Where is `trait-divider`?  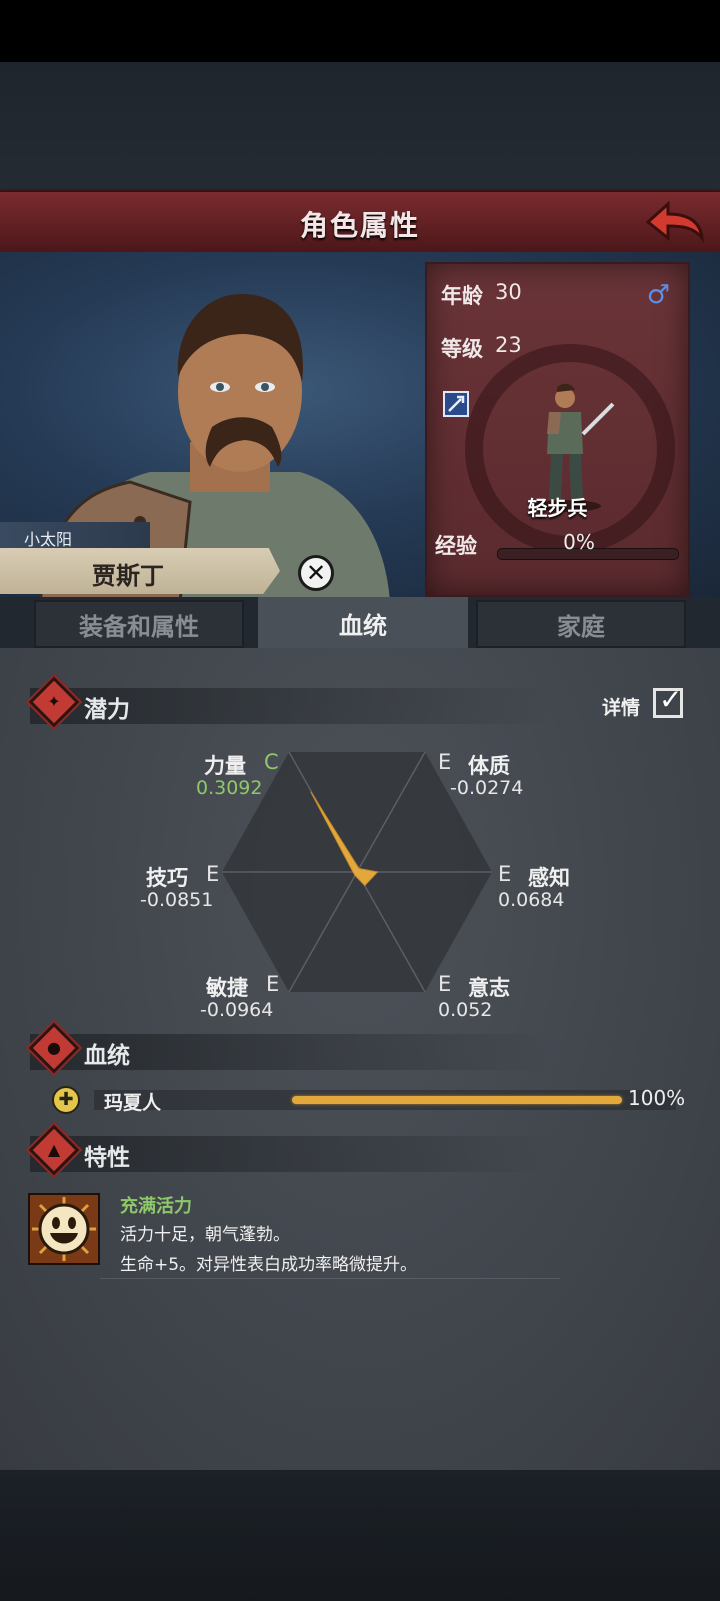 trait-divider is located at coordinates (330, 1278).